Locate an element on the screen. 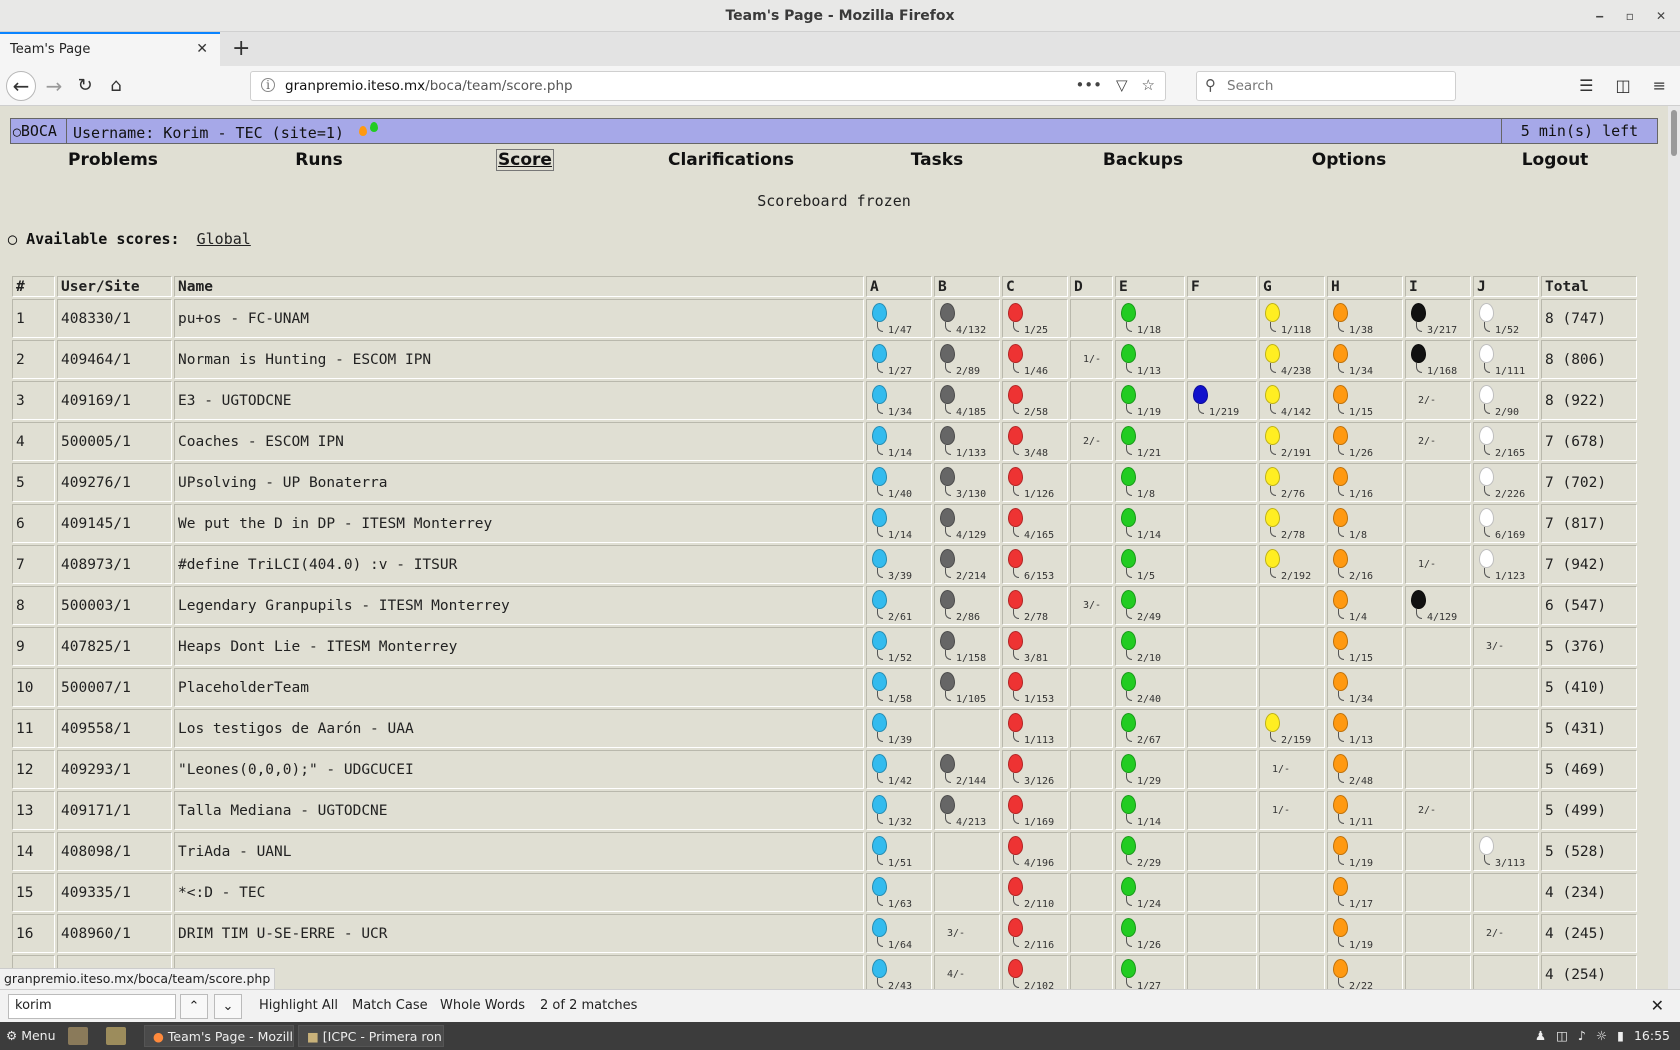 The width and height of the screenshot is (1680, 1050). network-icon: ◫ is located at coordinates (1562, 1035).